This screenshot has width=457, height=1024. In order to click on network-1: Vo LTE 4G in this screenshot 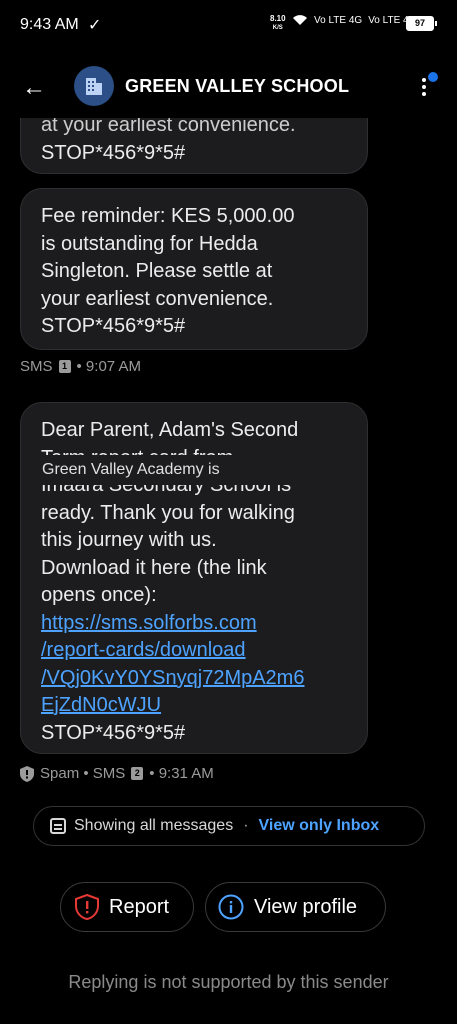, I will do `click(338, 20)`.